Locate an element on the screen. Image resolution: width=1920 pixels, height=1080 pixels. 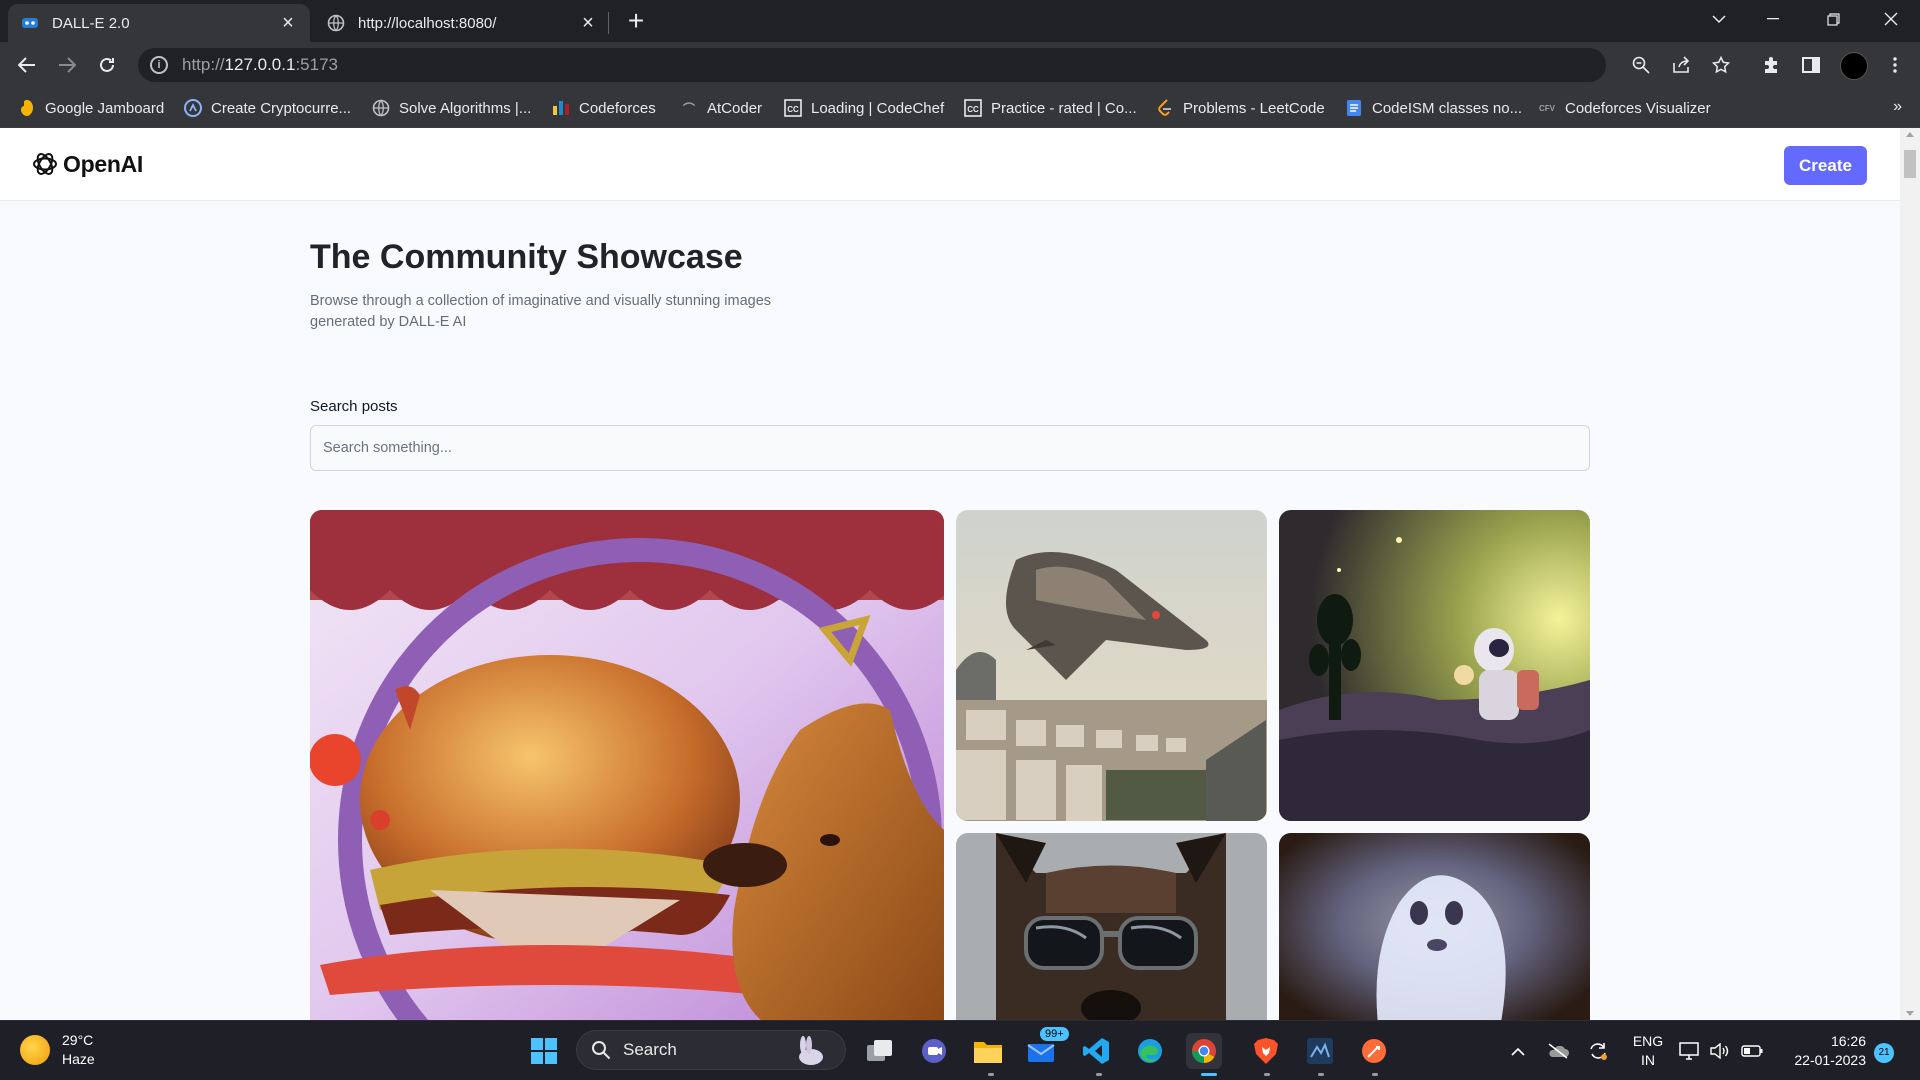
openai-logo-icon is located at coordinates (45, 164).